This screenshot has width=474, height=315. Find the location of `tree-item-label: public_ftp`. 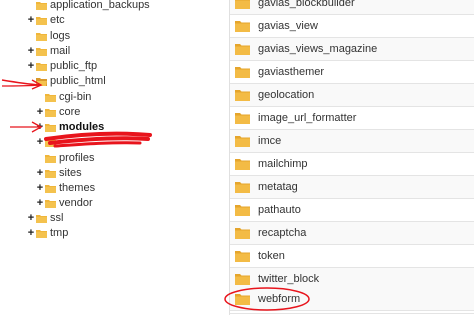

tree-item-label: public_ftp is located at coordinates (74, 66).